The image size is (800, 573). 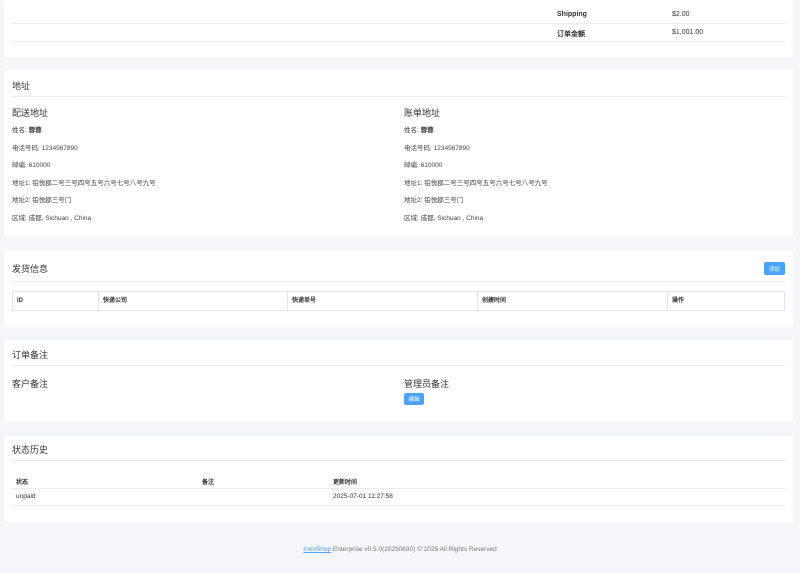 What do you see at coordinates (21, 86) in the screenshot?
I see `address-title: 地址` at bounding box center [21, 86].